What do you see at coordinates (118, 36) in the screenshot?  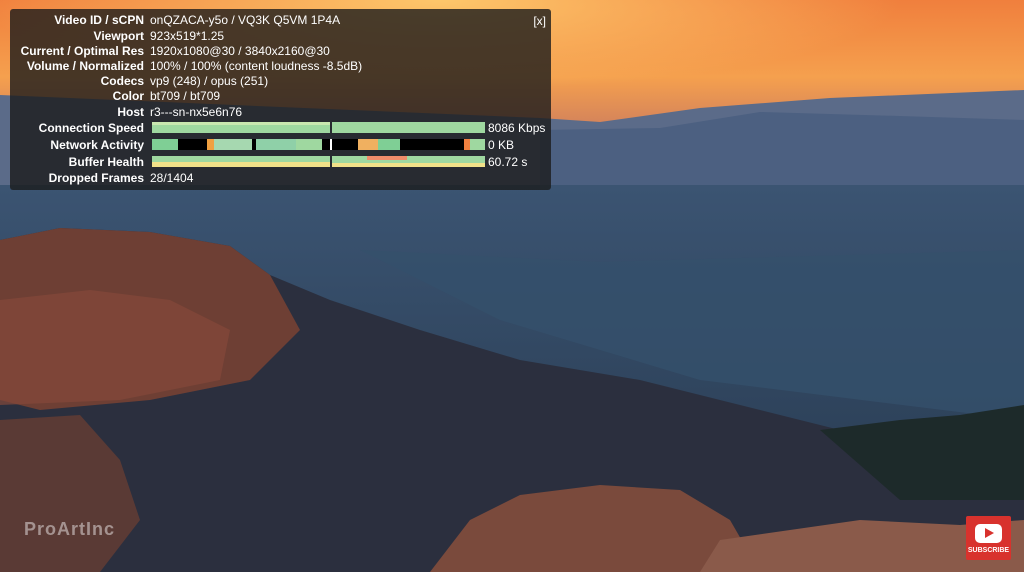 I see `stats-label: Viewport` at bounding box center [118, 36].